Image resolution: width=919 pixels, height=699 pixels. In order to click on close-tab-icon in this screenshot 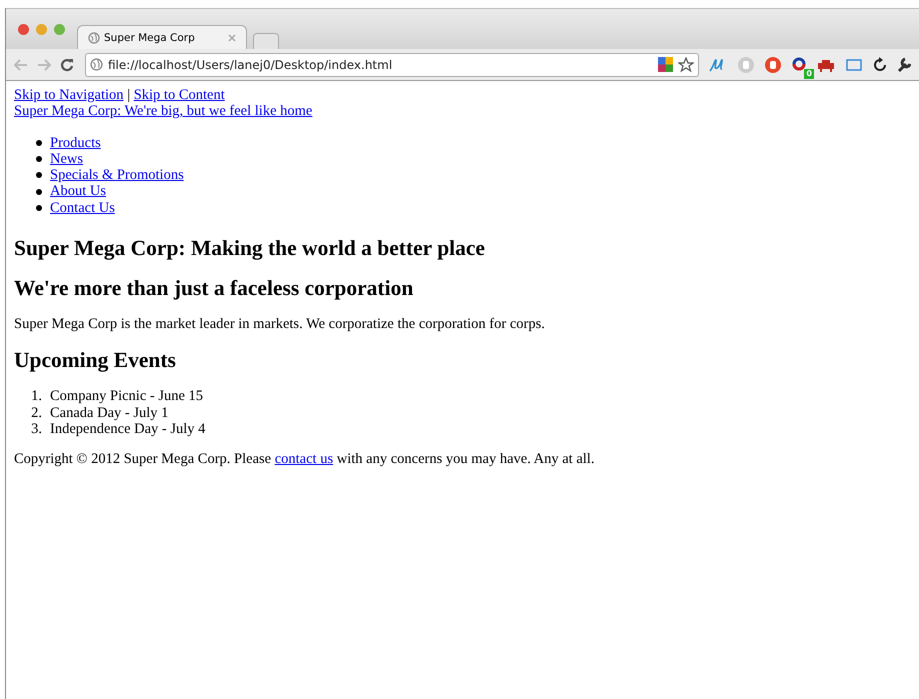, I will do `click(232, 38)`.